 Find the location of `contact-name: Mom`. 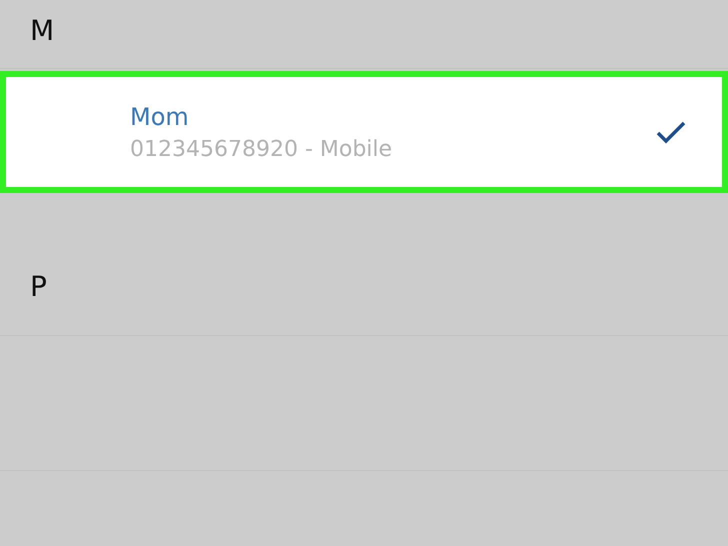

contact-name: Mom is located at coordinates (160, 116).